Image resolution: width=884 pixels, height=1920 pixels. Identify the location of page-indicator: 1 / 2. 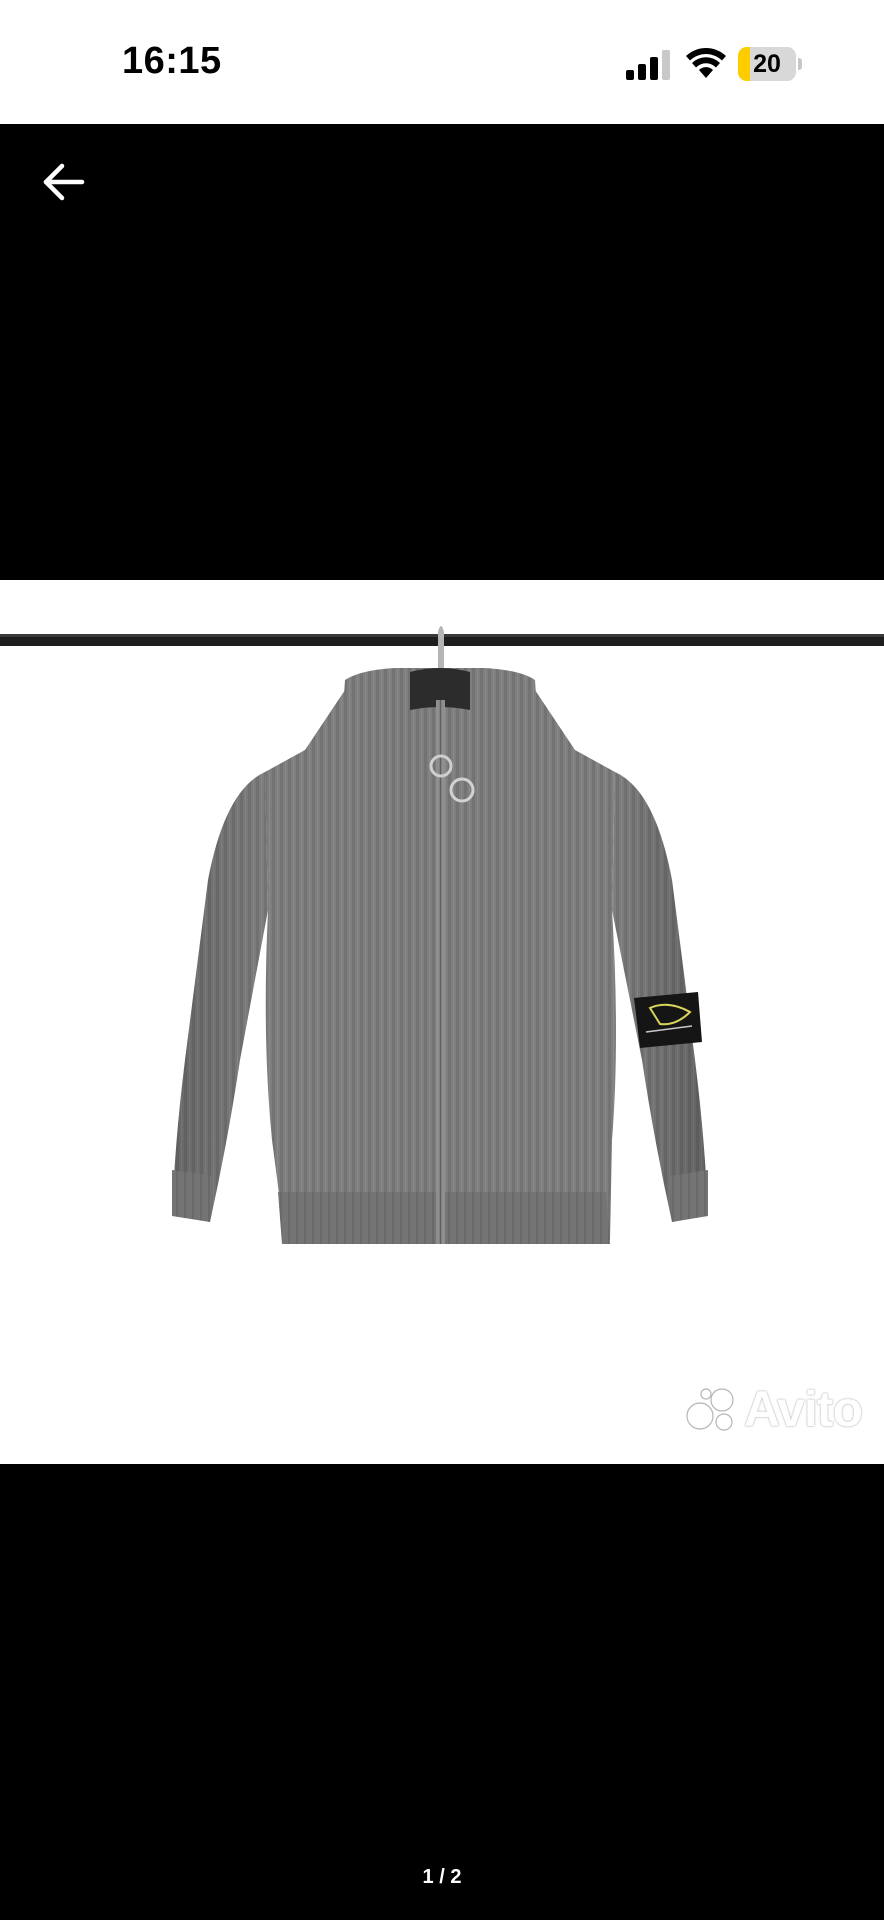
(442, 1877).